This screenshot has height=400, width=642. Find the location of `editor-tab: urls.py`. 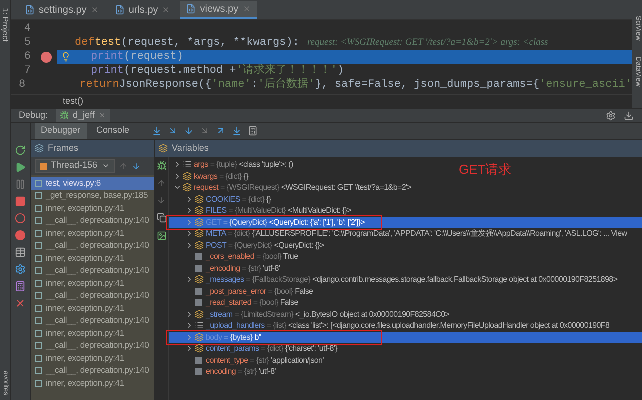

editor-tab: urls.py is located at coordinates (142, 10).